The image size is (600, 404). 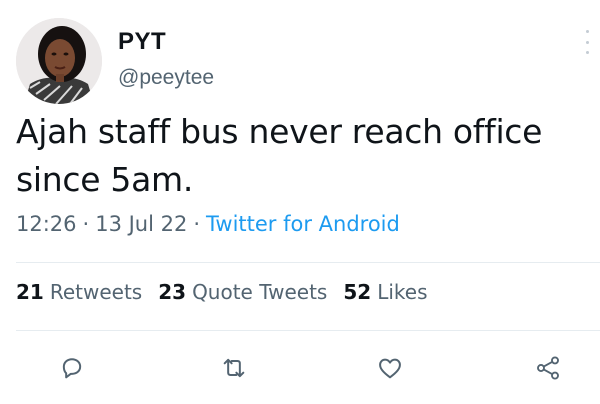 What do you see at coordinates (142, 42) in the screenshot?
I see `display-name: PYT` at bounding box center [142, 42].